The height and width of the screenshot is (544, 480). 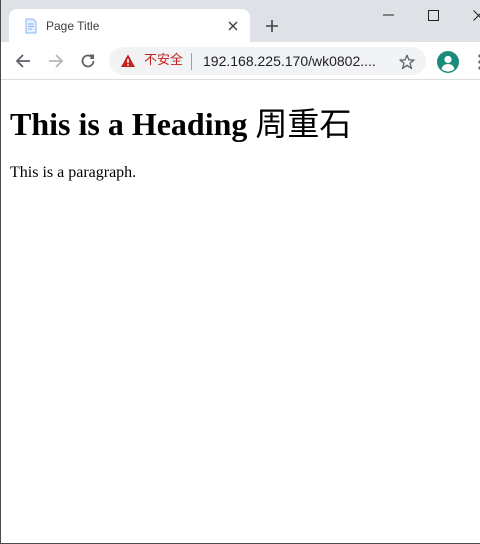 I want to click on tab-strip: Page Title, so click(x=240, y=21).